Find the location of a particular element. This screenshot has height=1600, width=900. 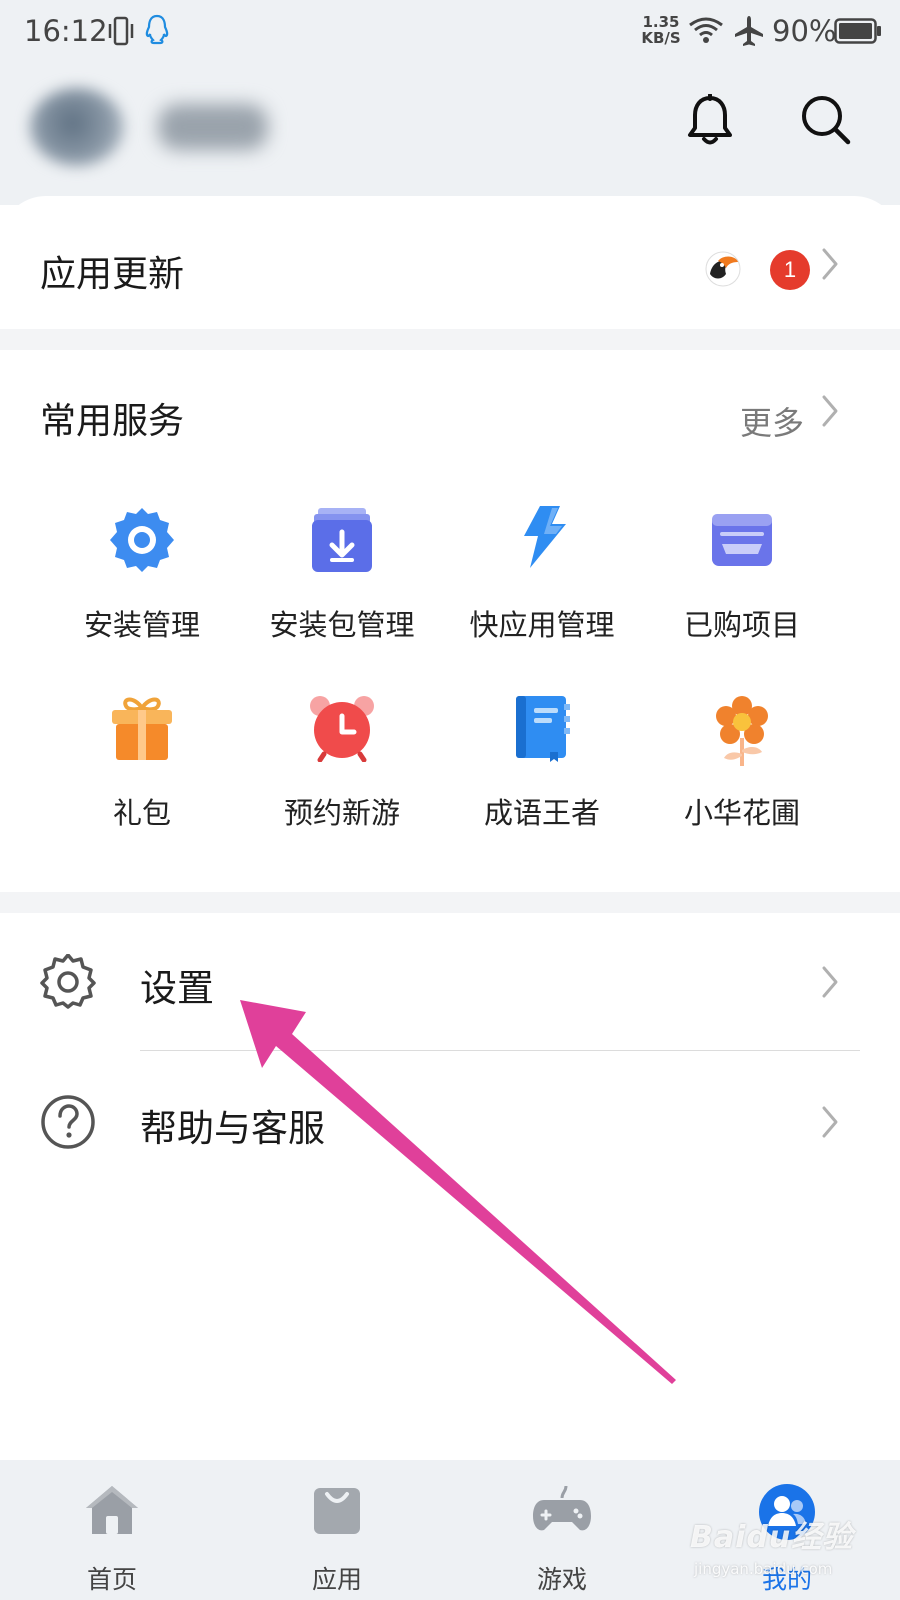

gamepad-icon is located at coordinates (562, 1512).